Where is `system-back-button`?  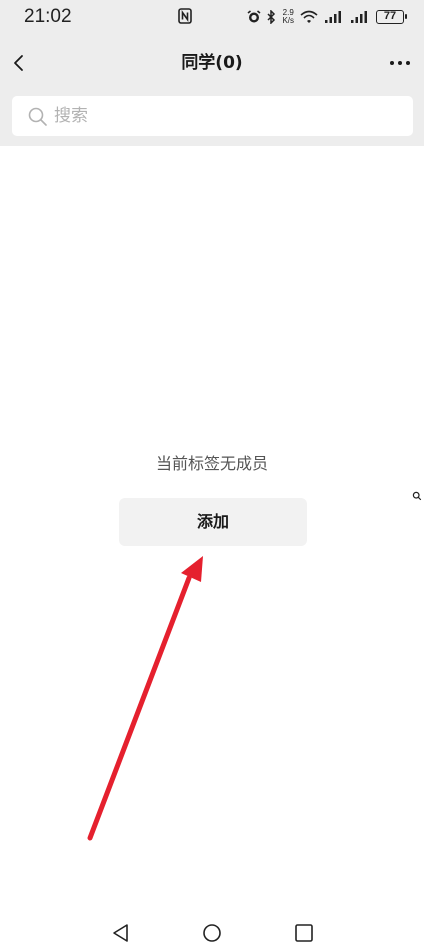
system-back-button is located at coordinates (121, 933).